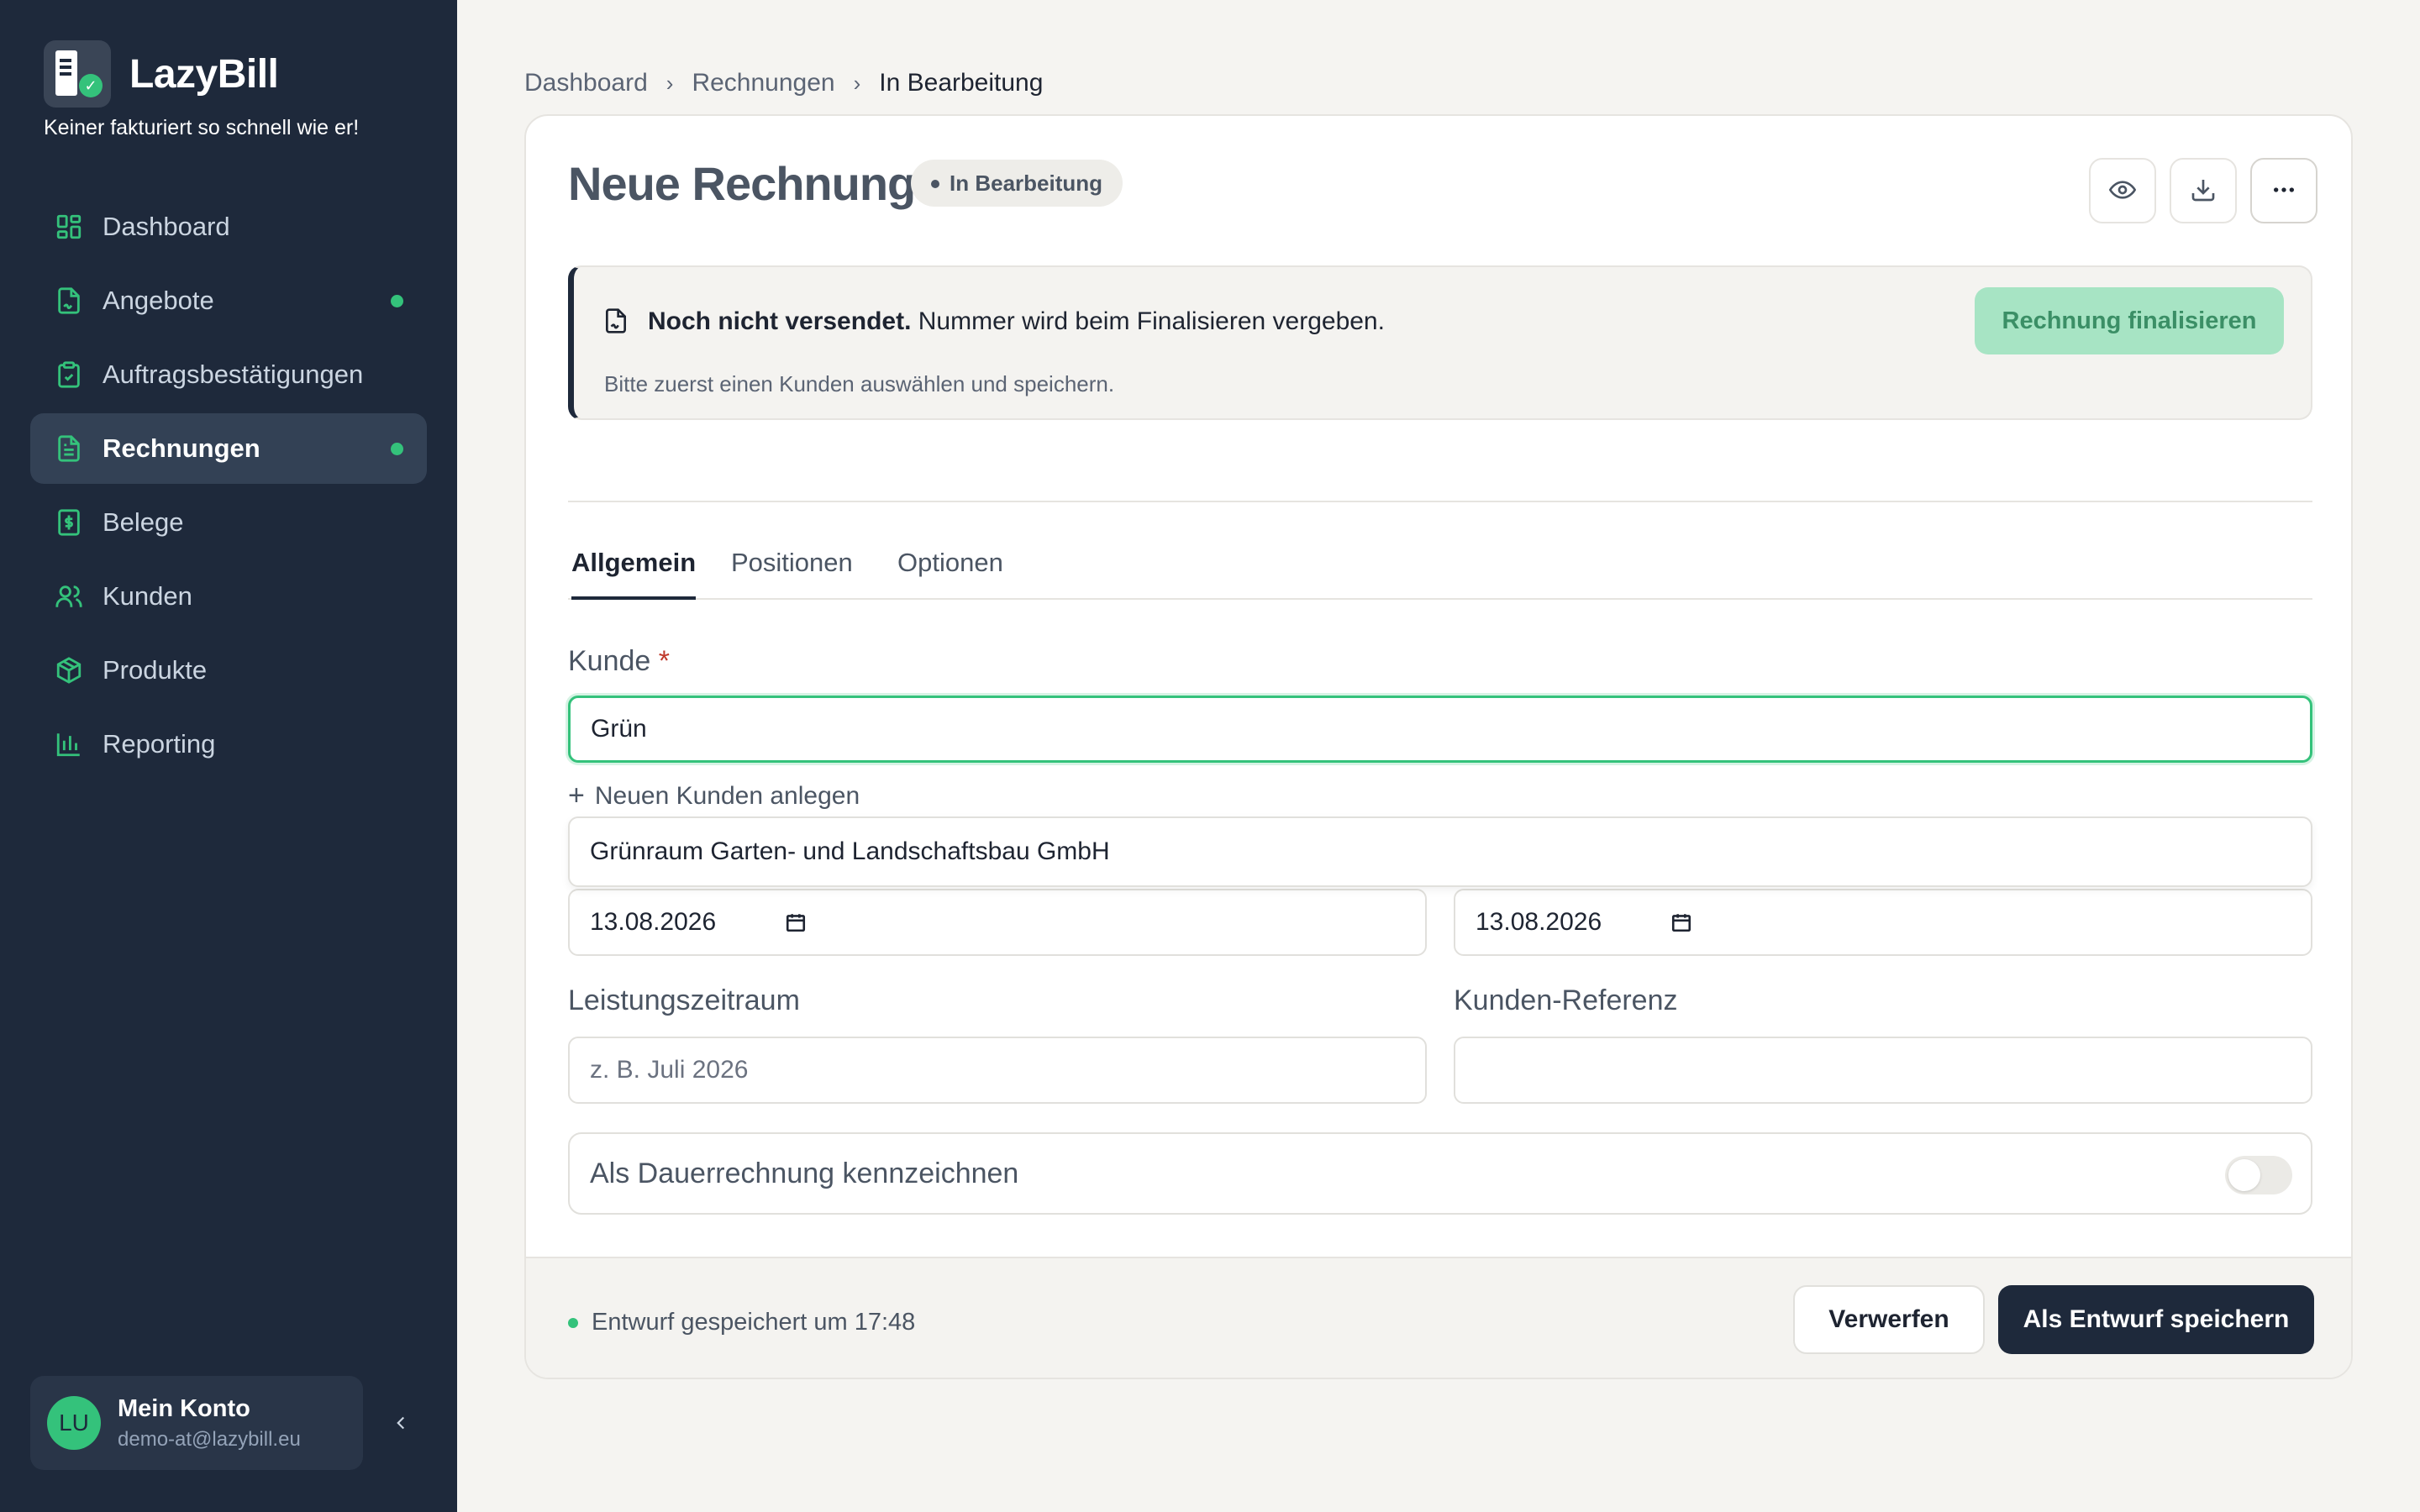 This screenshot has height=1512, width=2420. What do you see at coordinates (228, 300) in the screenshot?
I see `sidebar-item-angebote: Angebote` at bounding box center [228, 300].